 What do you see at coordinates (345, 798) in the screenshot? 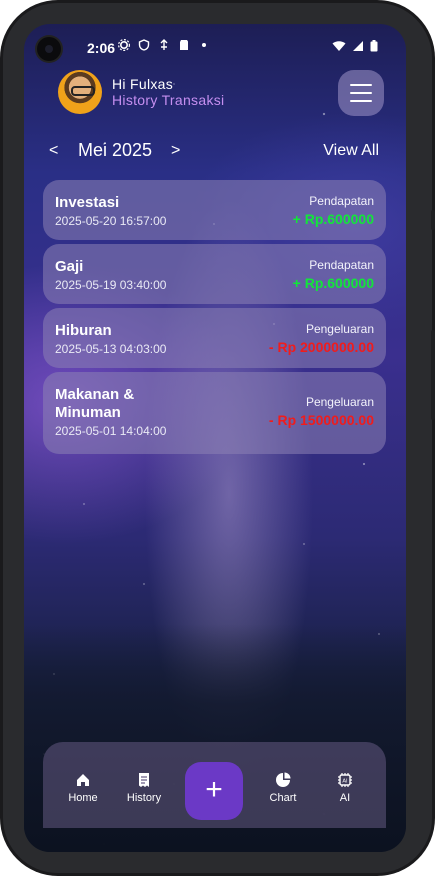
I see `nav-ai-label: AI` at bounding box center [345, 798].